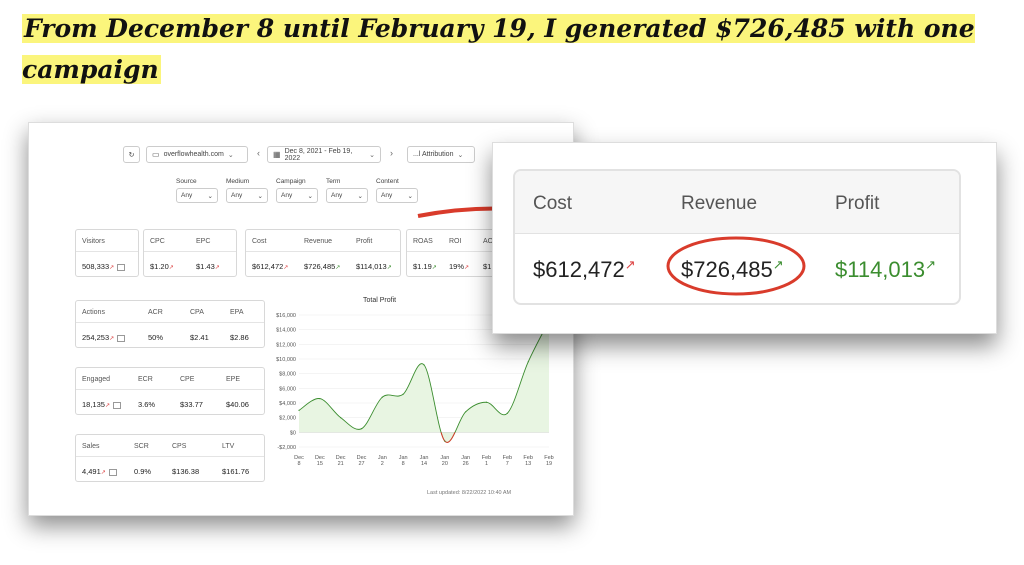 Image resolution: width=1024 pixels, height=565 pixels. I want to click on cost-value: $612,472, so click(268, 266).